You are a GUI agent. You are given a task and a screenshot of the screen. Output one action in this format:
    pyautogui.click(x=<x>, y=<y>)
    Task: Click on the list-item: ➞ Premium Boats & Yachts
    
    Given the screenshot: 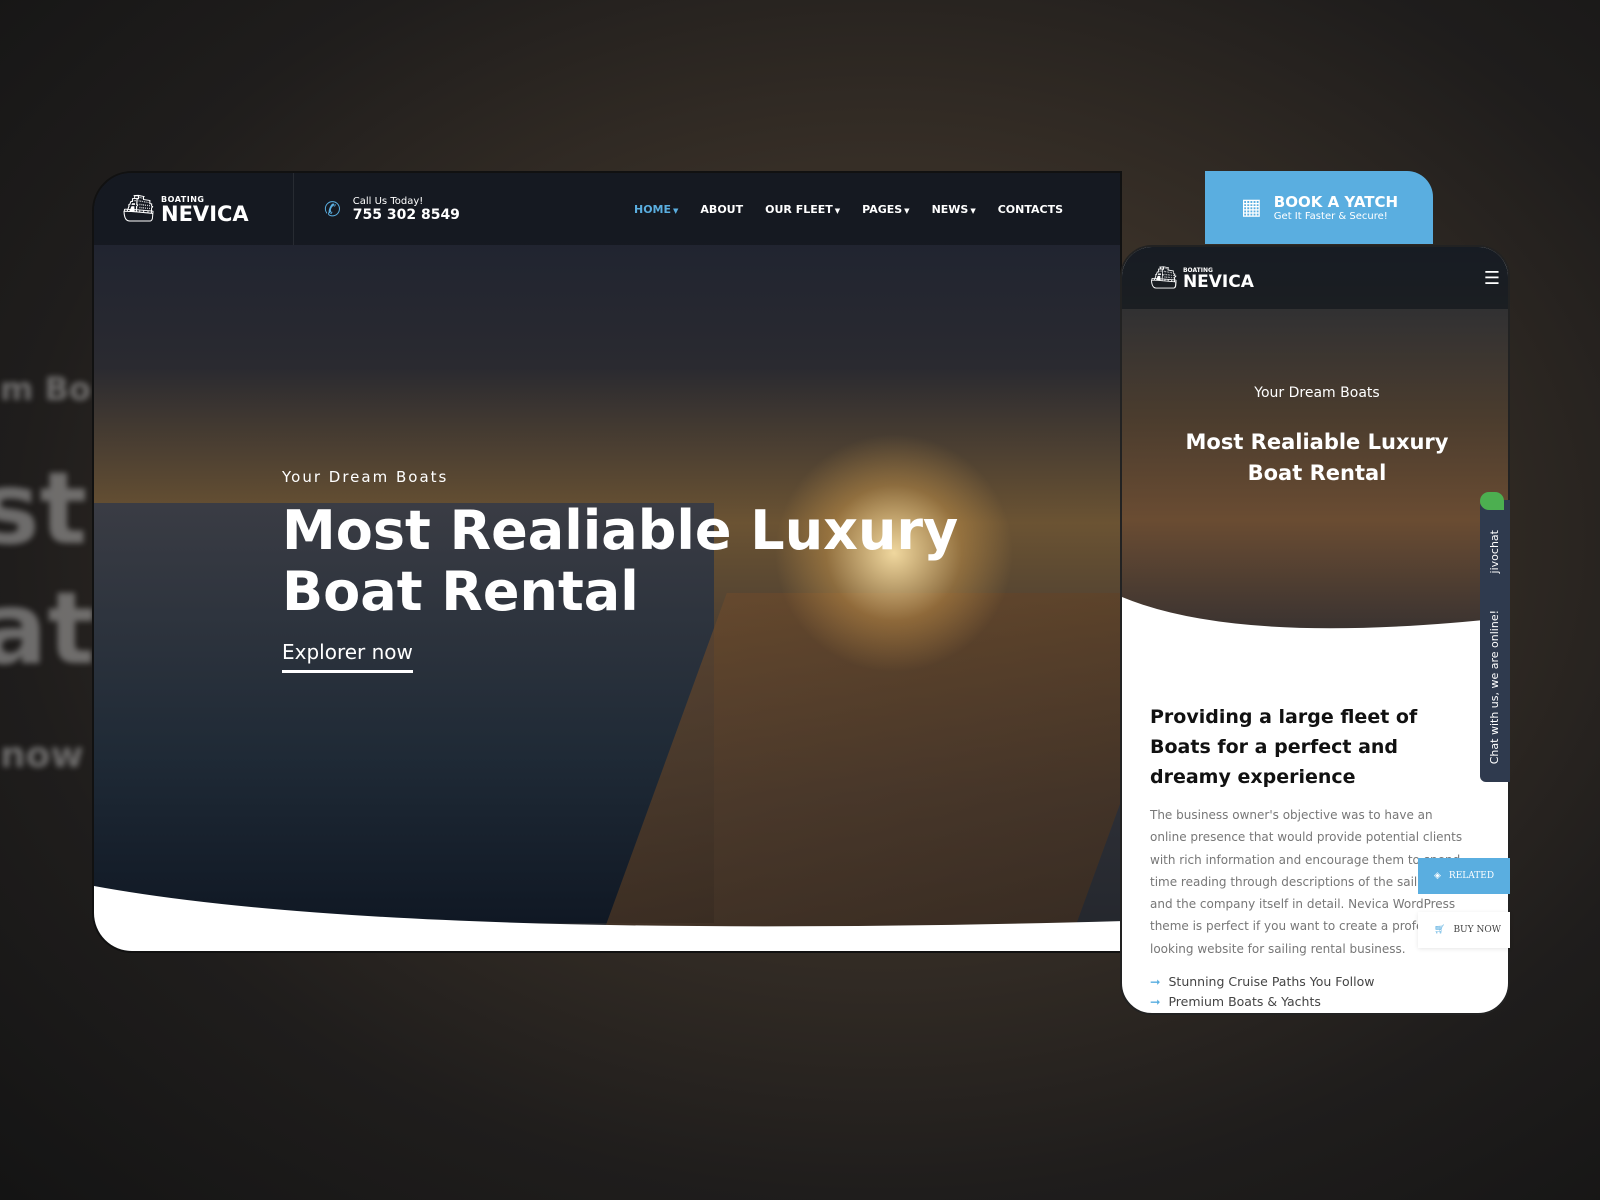 What is the action you would take?
    pyautogui.click(x=1235, y=1002)
    